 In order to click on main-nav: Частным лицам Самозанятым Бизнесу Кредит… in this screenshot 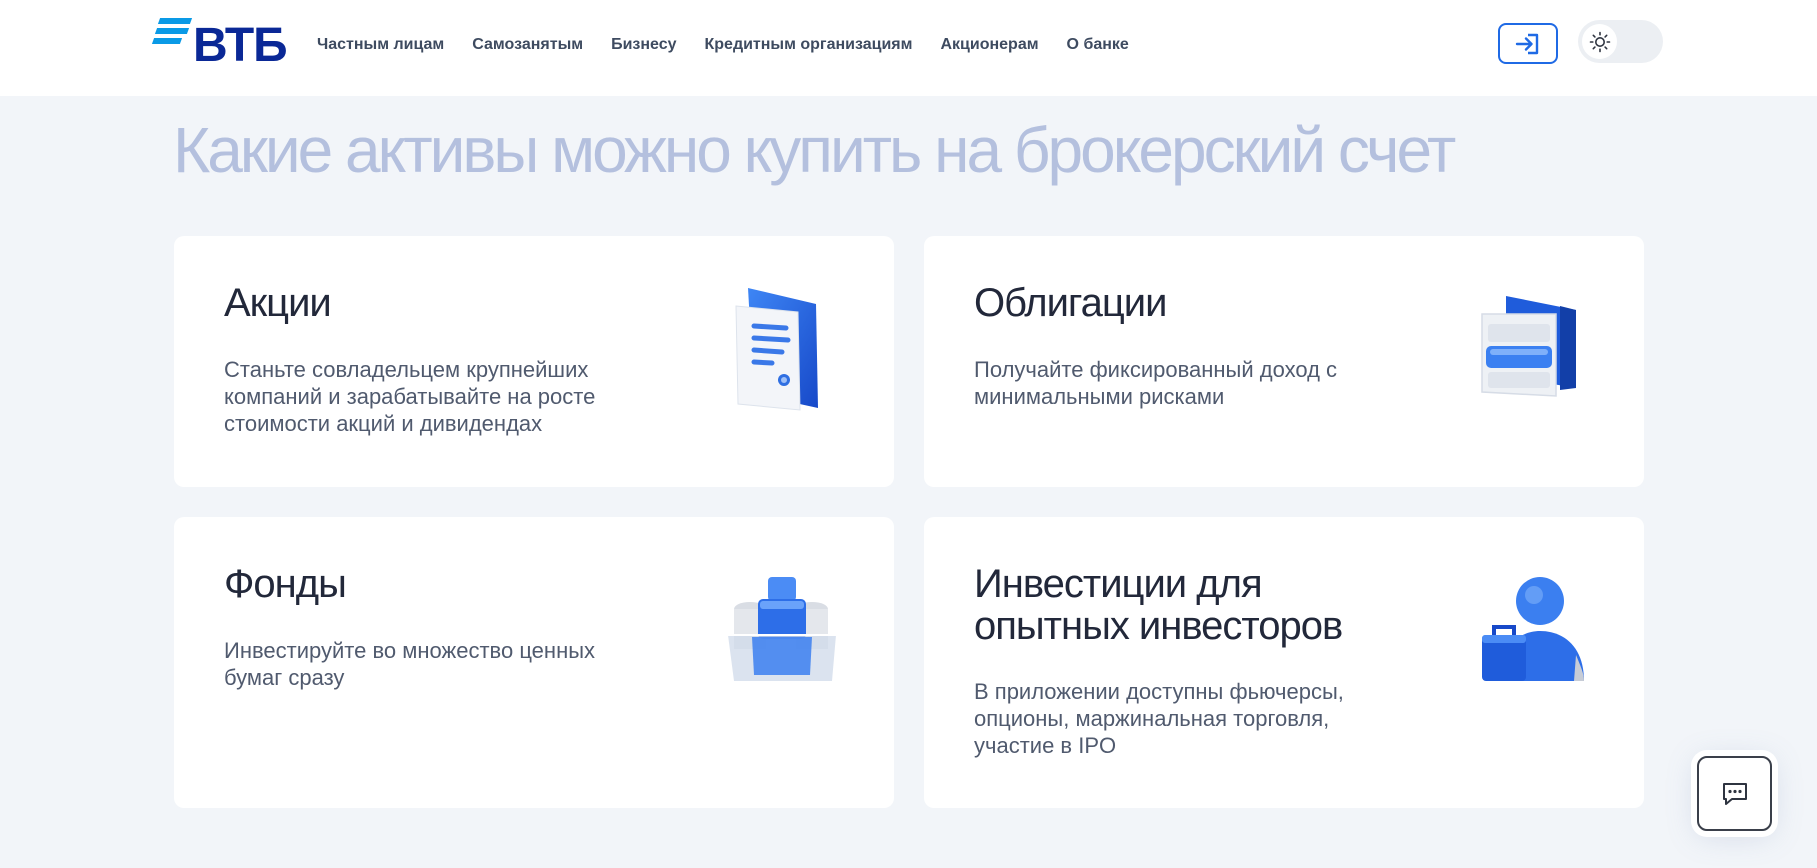, I will do `click(737, 45)`.